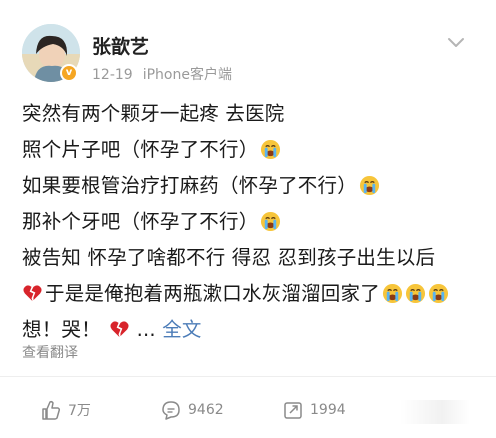  Describe the element at coordinates (50, 352) in the screenshot. I see `translate-link: 查看翻译` at that location.